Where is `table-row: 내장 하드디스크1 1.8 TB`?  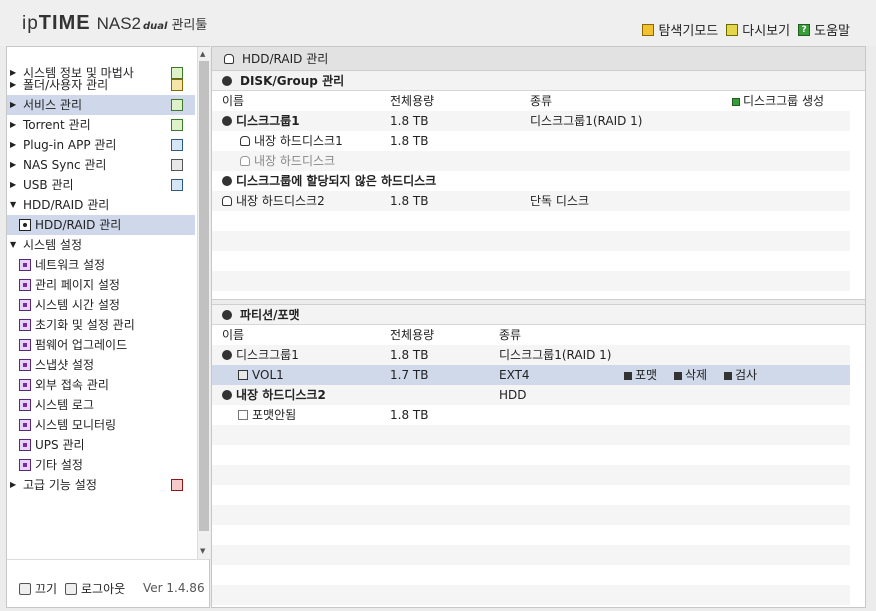
table-row: 내장 하드디스크1 1.8 TB is located at coordinates (531, 141).